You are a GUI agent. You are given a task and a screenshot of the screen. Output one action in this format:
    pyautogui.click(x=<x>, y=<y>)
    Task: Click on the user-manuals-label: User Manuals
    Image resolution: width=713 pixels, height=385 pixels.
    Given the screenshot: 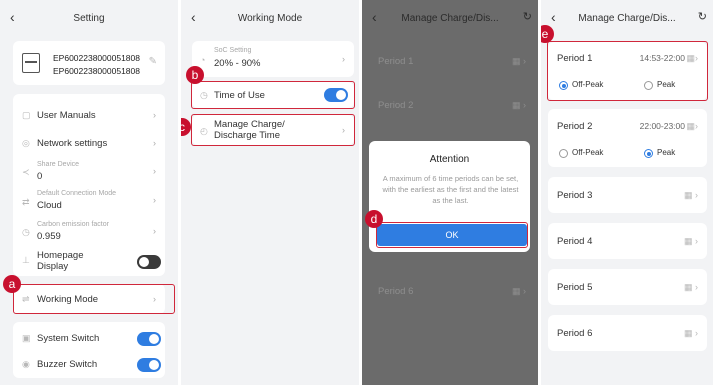 What is the action you would take?
    pyautogui.click(x=66, y=115)
    